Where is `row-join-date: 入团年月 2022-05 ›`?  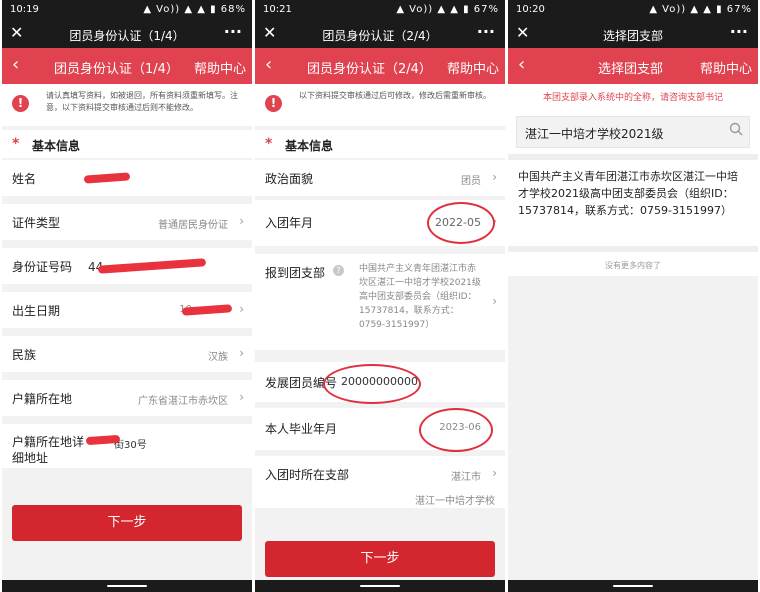
row-join-date: 入团年月 2022-05 › is located at coordinates (380, 223).